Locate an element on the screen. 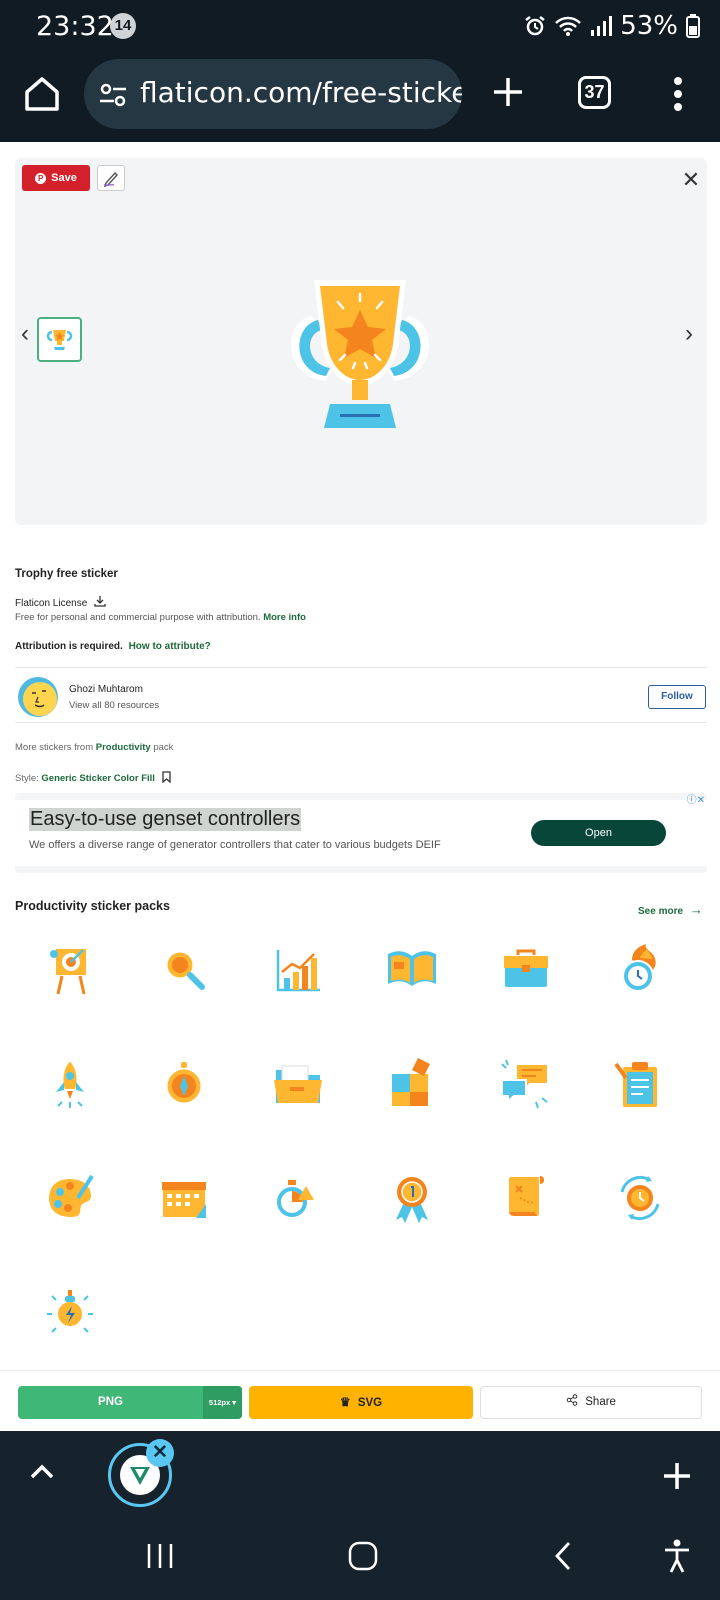 Image resolution: width=720 pixels, height=1600 pixels. share-button: Share is located at coordinates (591, 1402).